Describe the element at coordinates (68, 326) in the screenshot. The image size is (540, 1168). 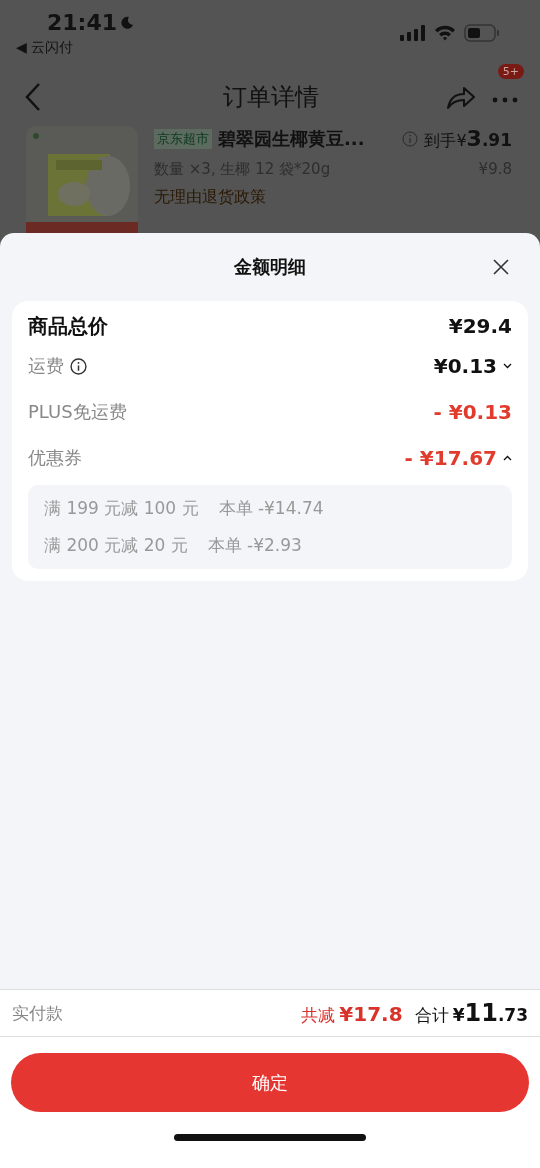
I see `row-label: 商品总价` at that location.